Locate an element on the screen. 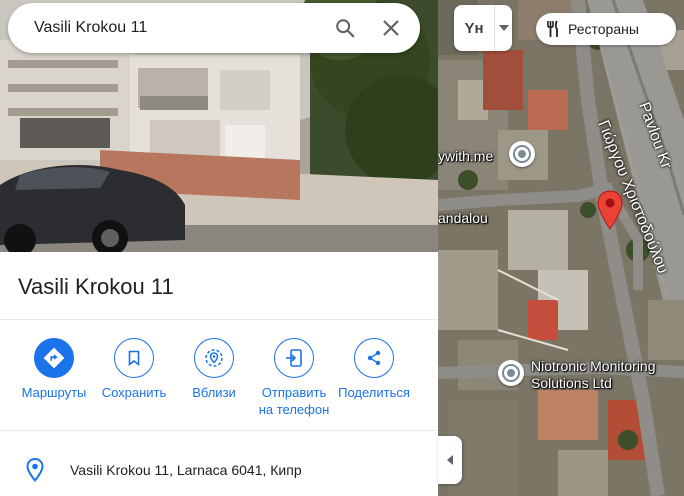  save-icon-circle is located at coordinates (134, 358).